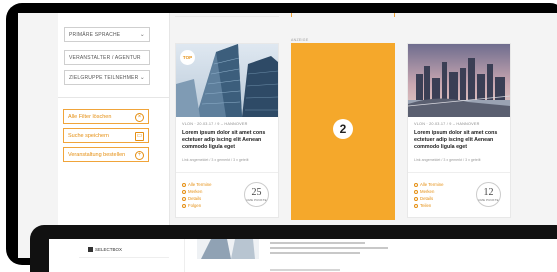 The image size is (557, 272). What do you see at coordinates (139, 136) in the screenshot?
I see `save-icon: ▭` at bounding box center [139, 136].